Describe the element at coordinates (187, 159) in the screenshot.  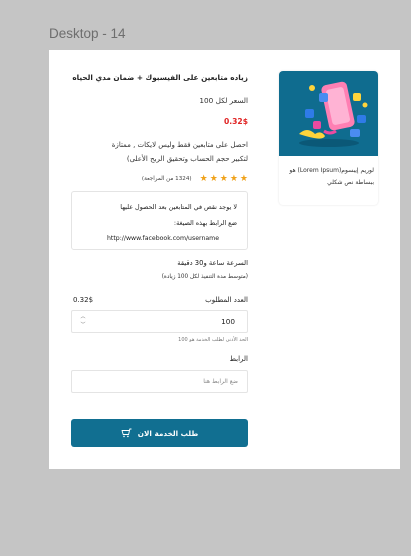
I see `description-line: لتكبير حجم الحساب وتحقيق الربح الأعلى)` at that location.